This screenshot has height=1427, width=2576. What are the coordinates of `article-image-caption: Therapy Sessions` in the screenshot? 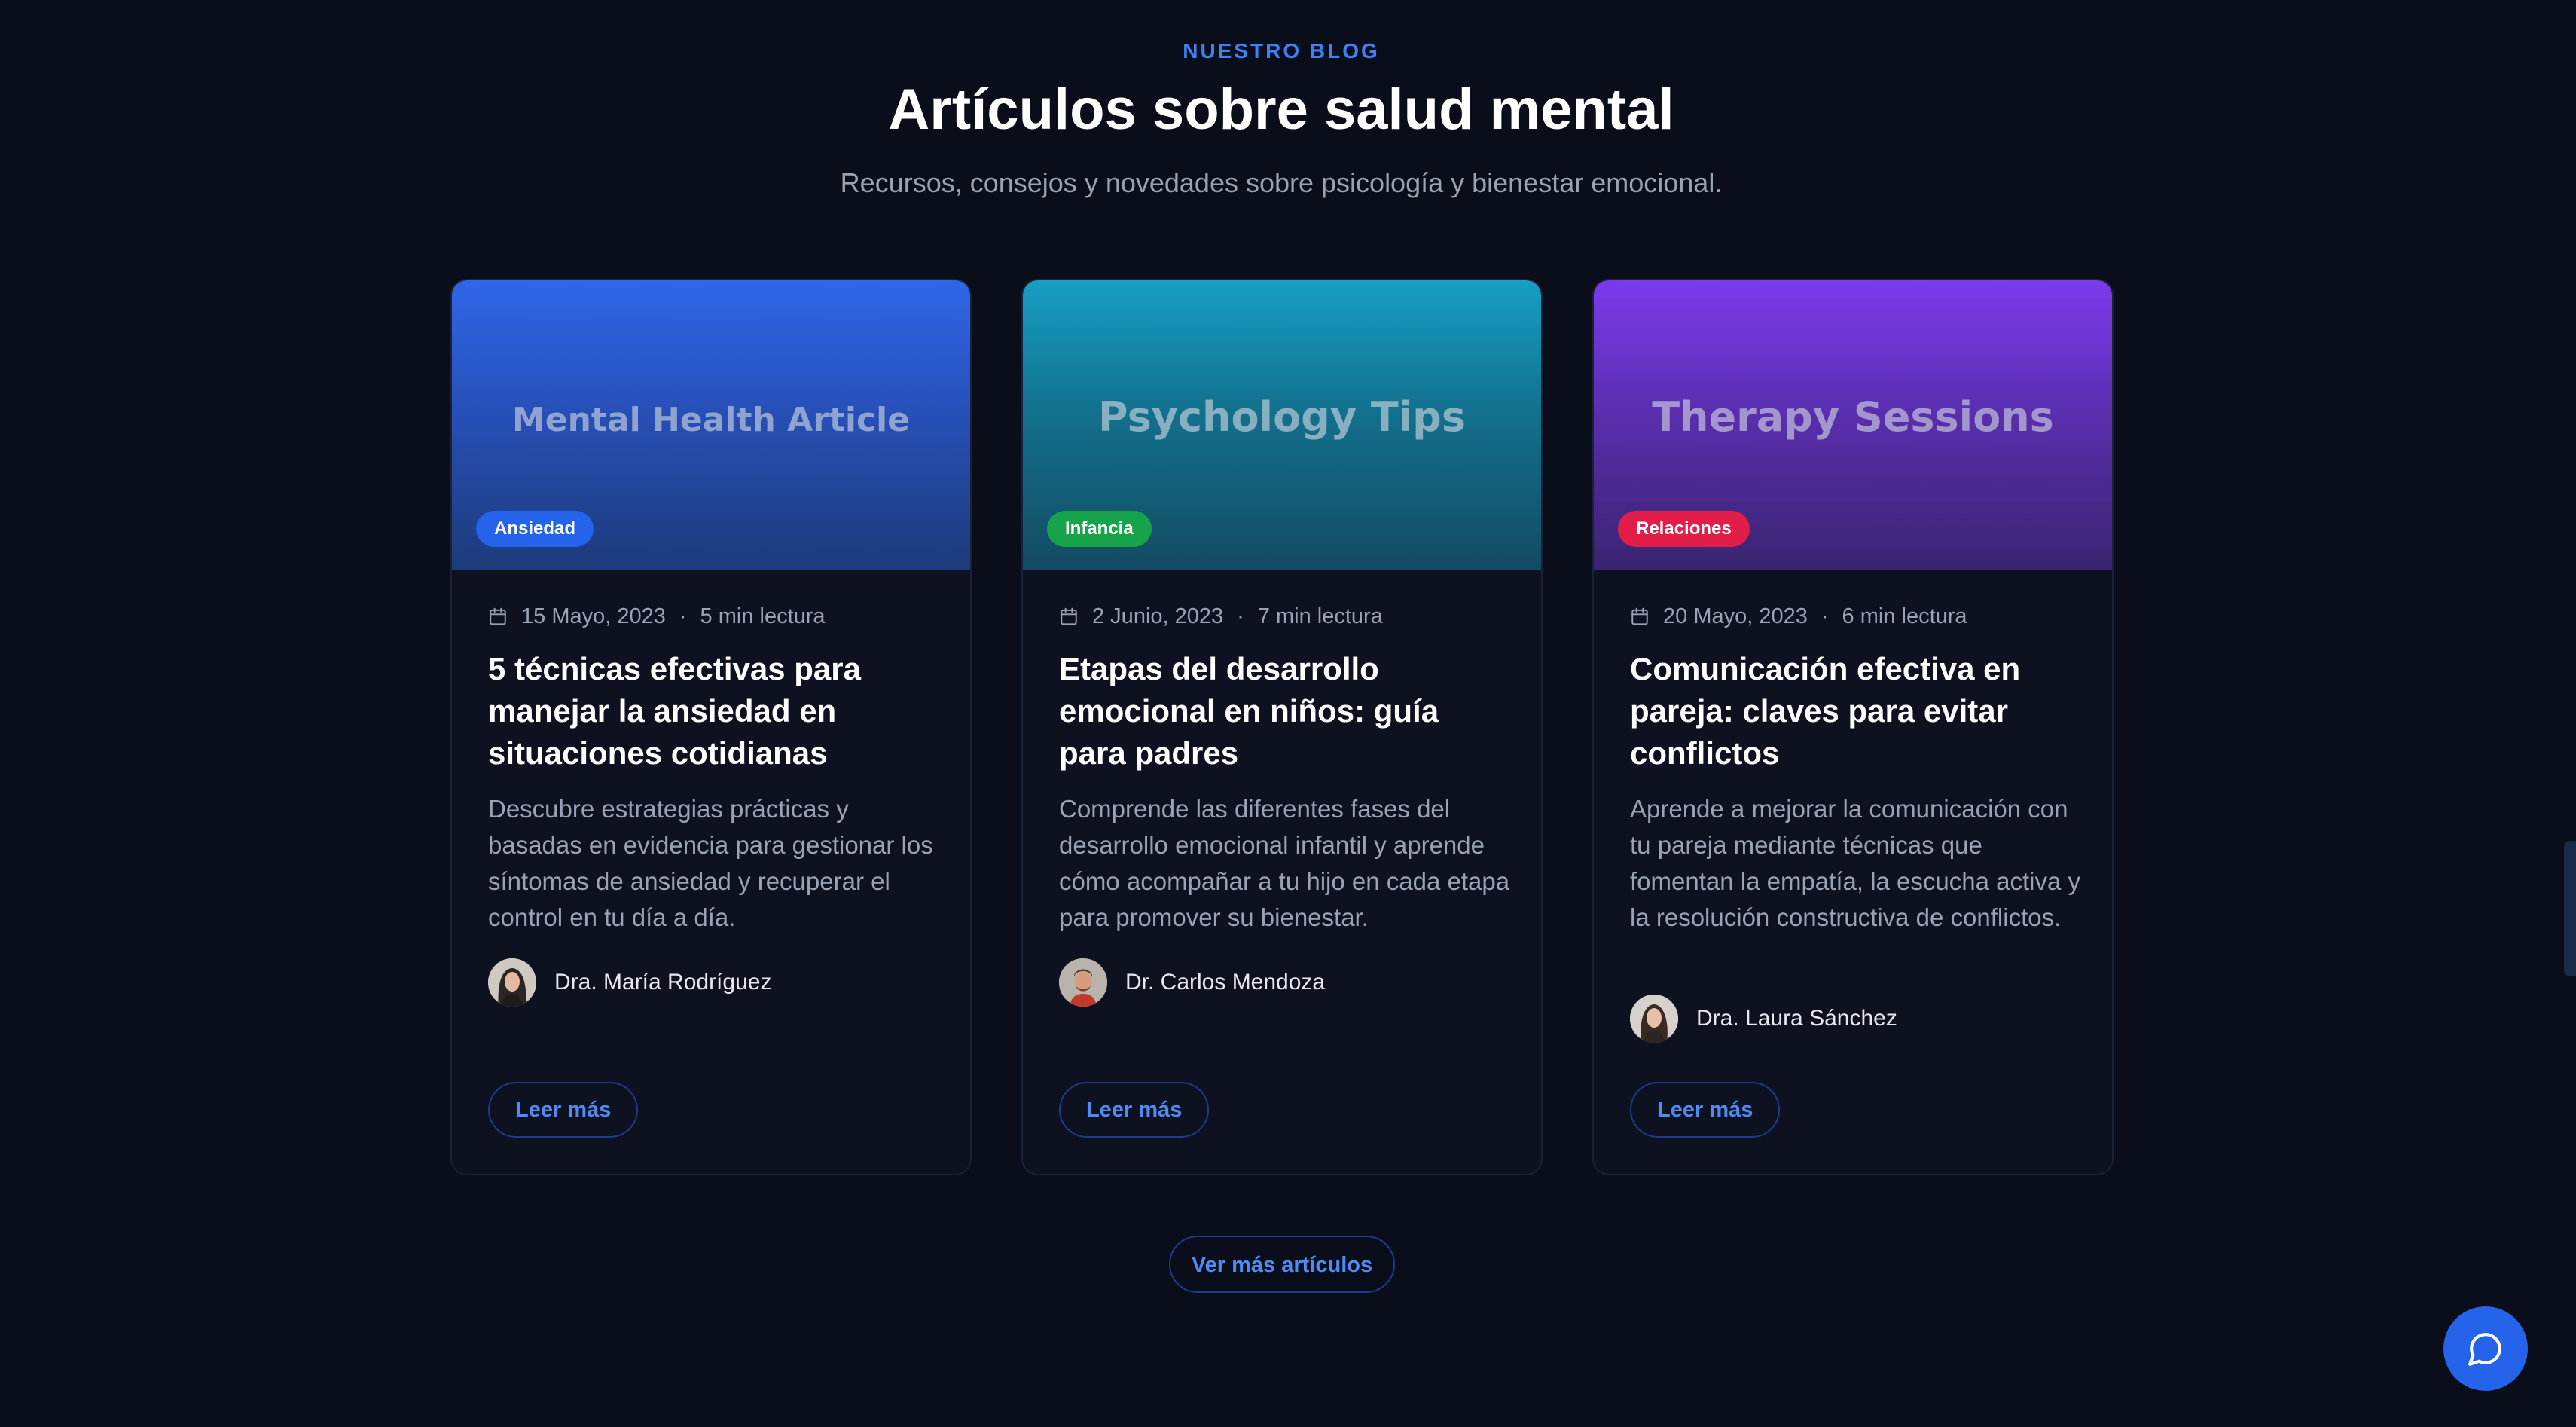 It's located at (1853, 417).